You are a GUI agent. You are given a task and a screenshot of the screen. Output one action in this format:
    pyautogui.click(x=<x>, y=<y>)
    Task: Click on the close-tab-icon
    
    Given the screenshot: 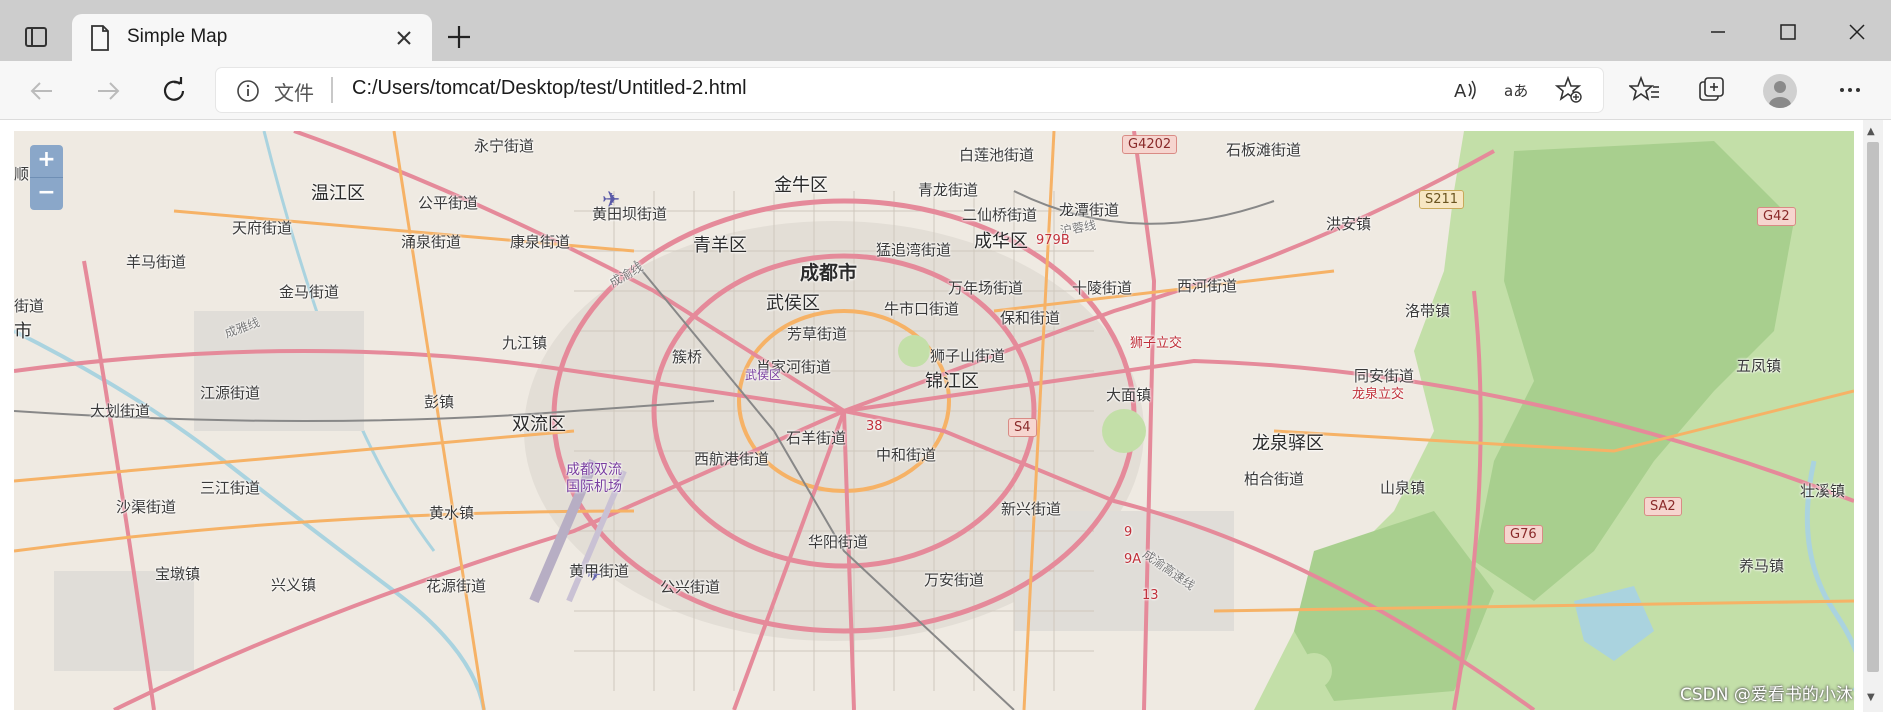 What is the action you would take?
    pyautogui.click(x=404, y=38)
    